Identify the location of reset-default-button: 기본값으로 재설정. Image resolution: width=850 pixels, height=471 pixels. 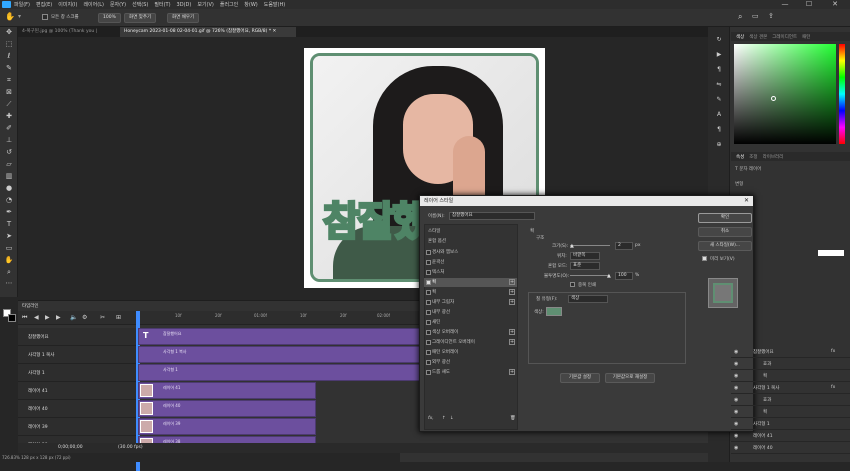
(630, 378).